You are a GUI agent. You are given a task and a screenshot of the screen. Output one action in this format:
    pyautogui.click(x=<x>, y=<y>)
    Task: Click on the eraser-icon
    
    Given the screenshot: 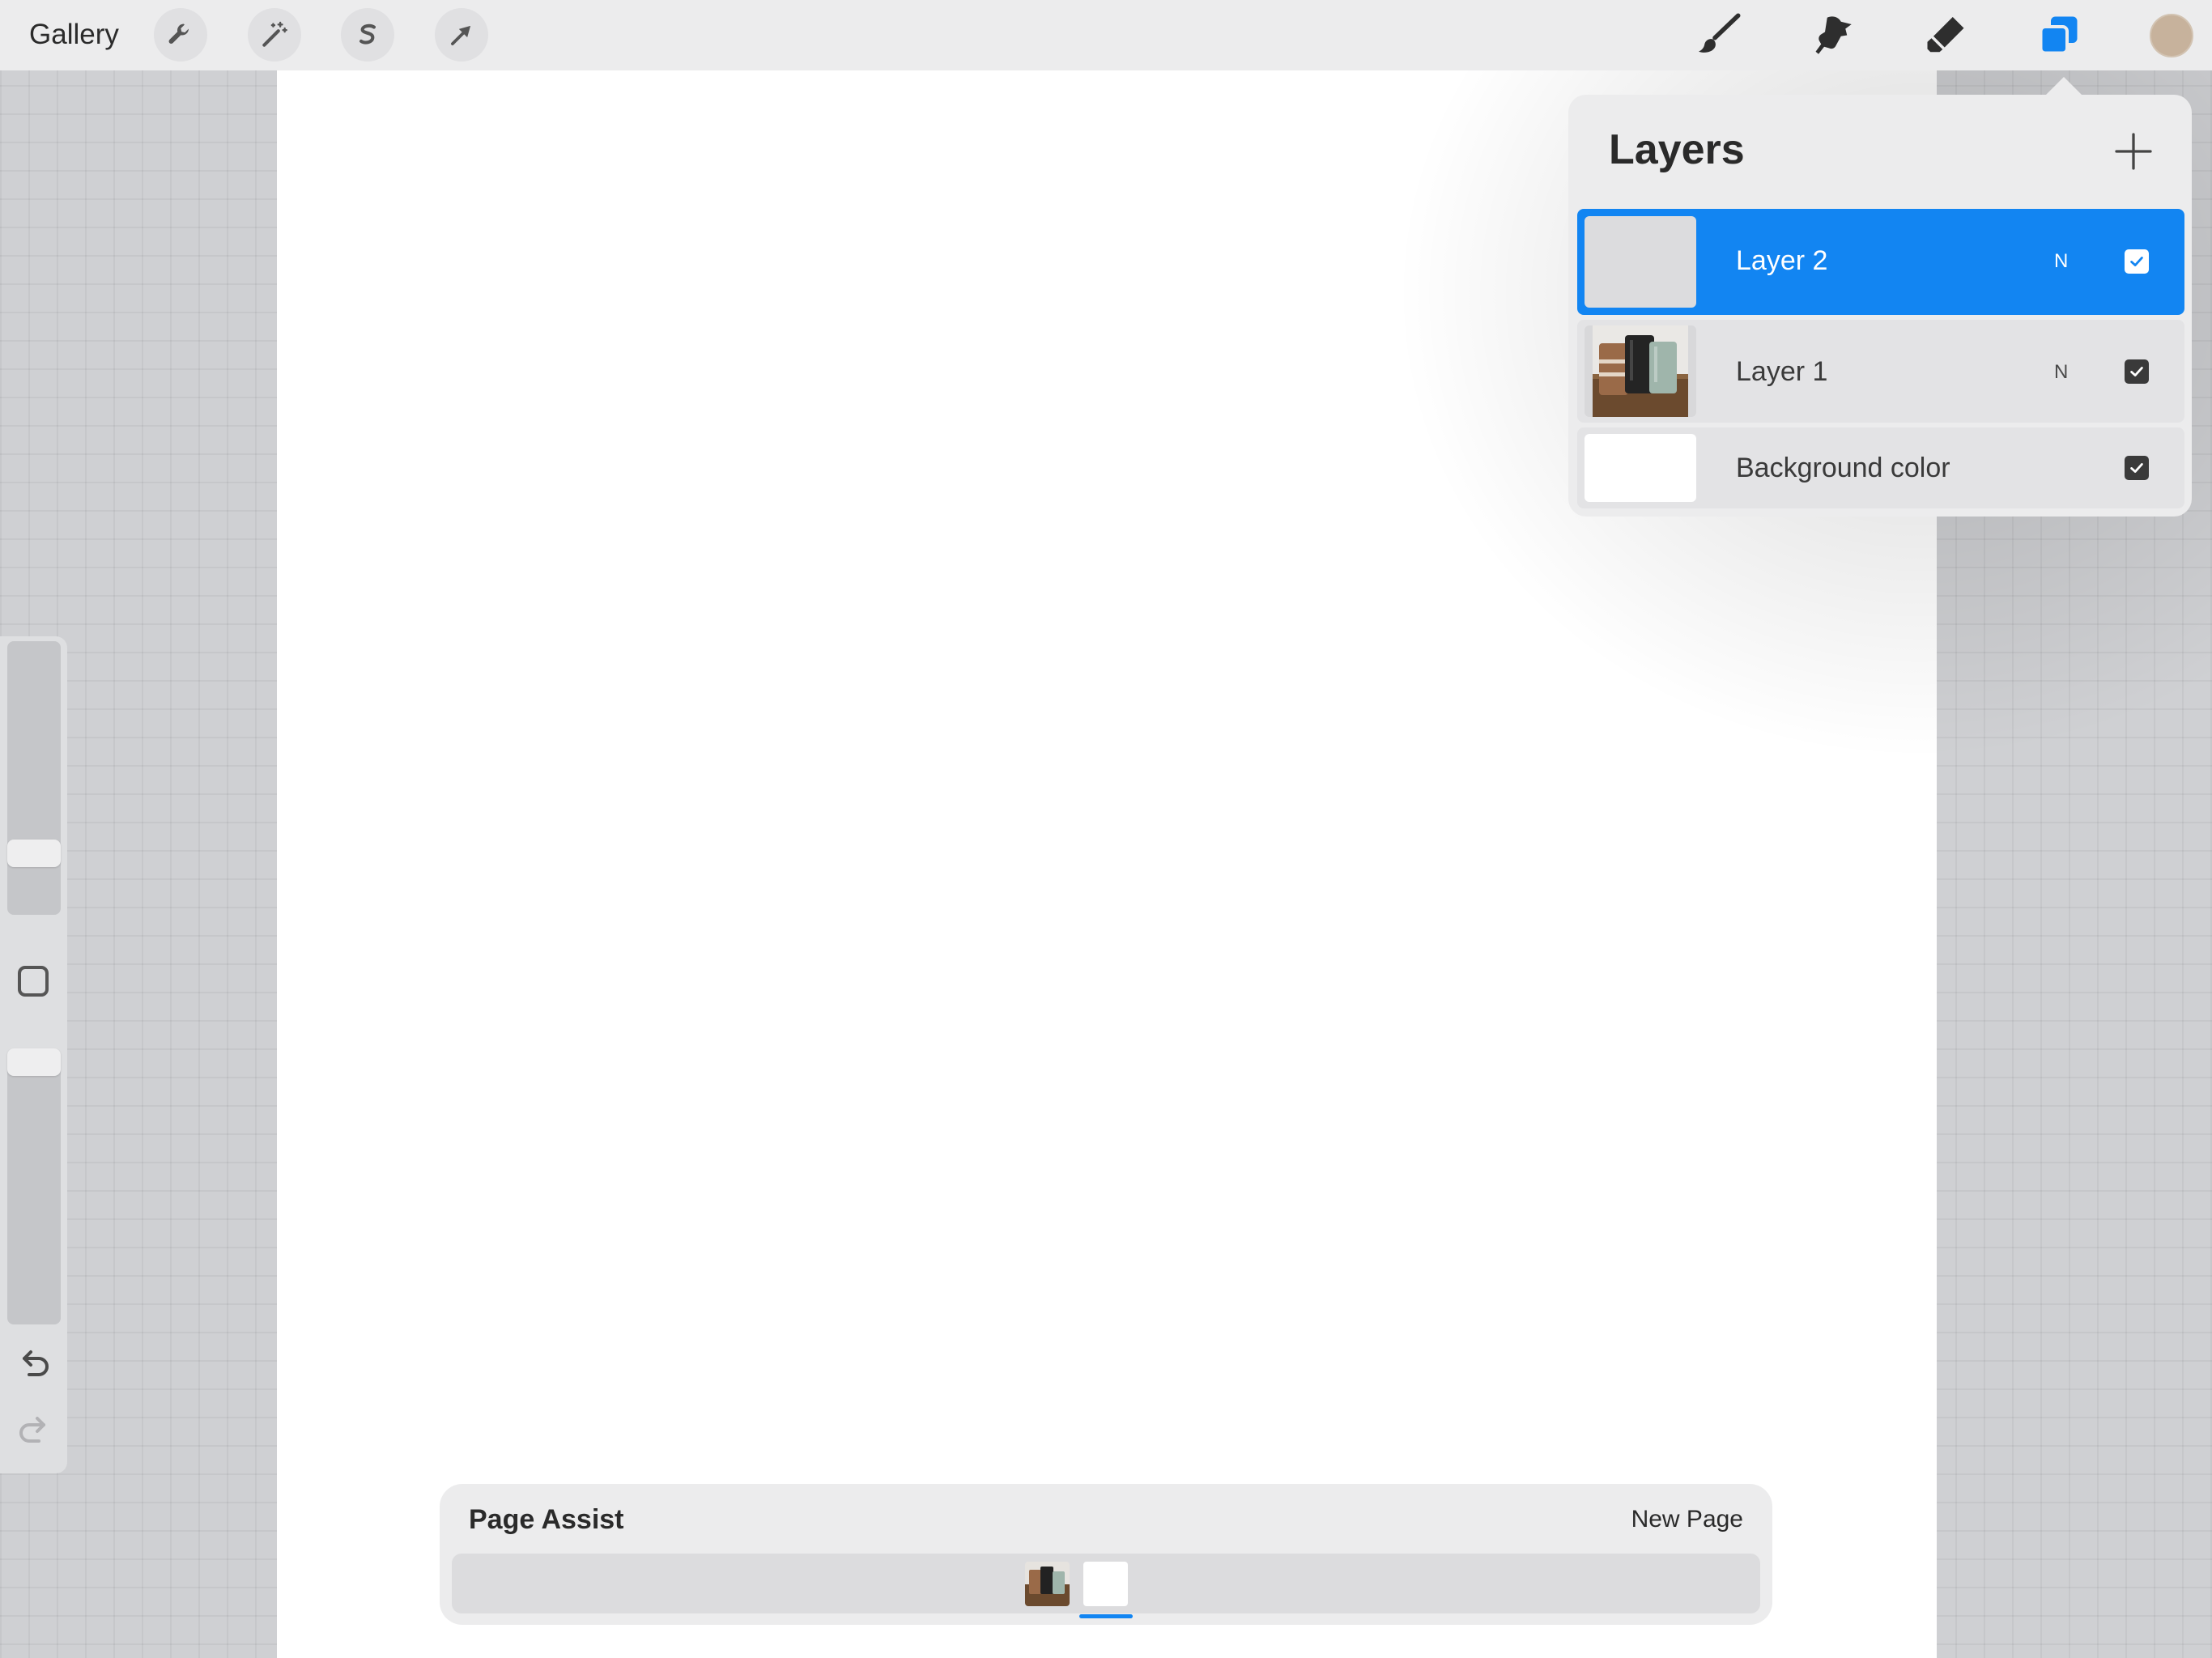 What is the action you would take?
    pyautogui.click(x=1946, y=35)
    